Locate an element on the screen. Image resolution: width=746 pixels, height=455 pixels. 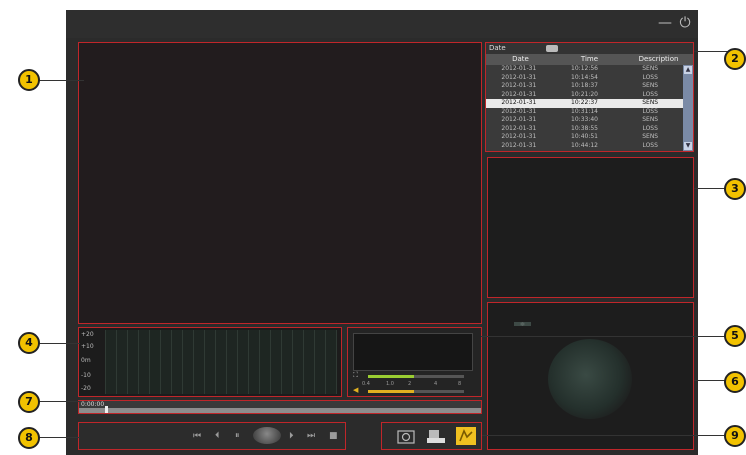
graph-label: +10 is located at coordinates (87, 346).